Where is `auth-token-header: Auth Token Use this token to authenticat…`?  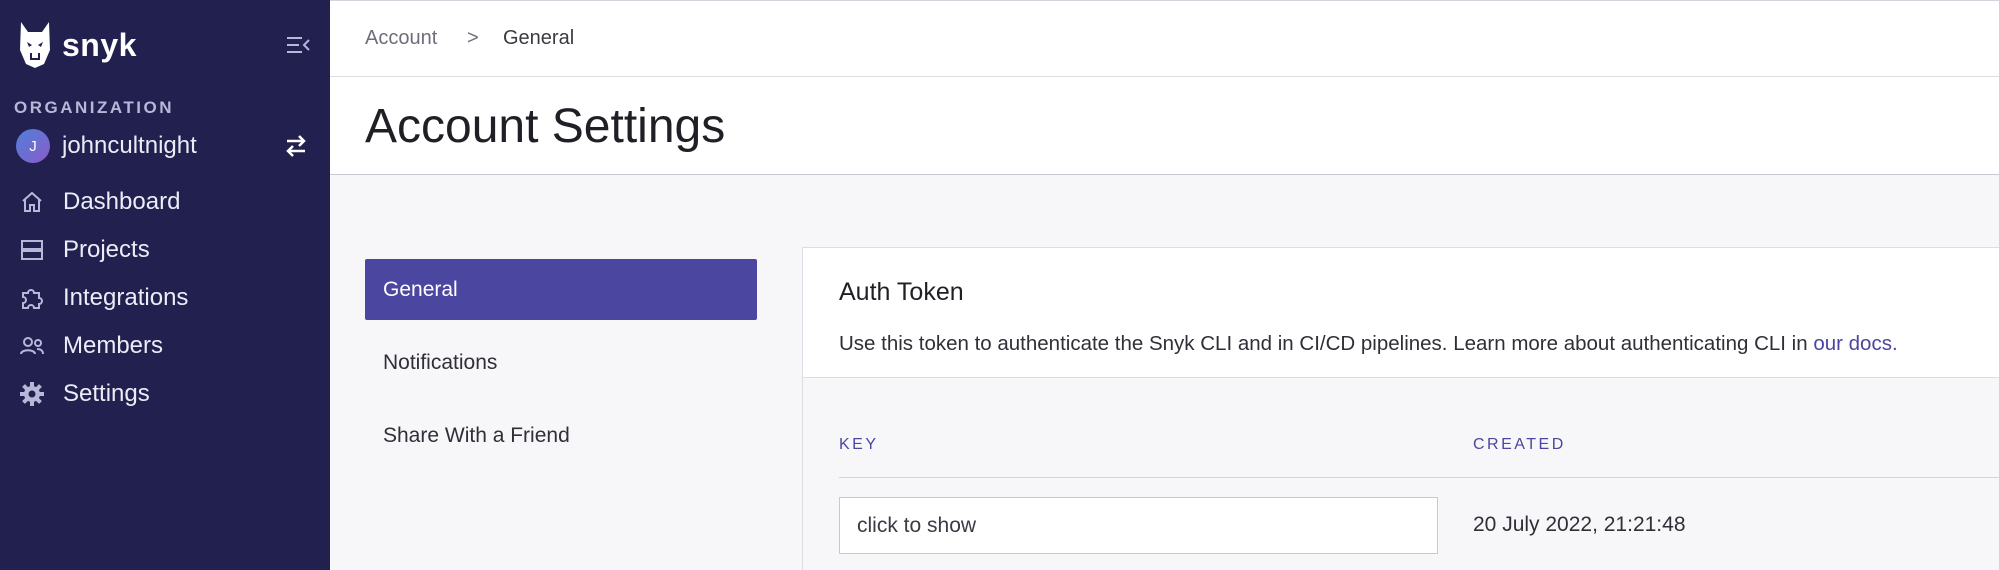
auth-token-header: Auth Token Use this token to authenticat… is located at coordinates (1401, 313).